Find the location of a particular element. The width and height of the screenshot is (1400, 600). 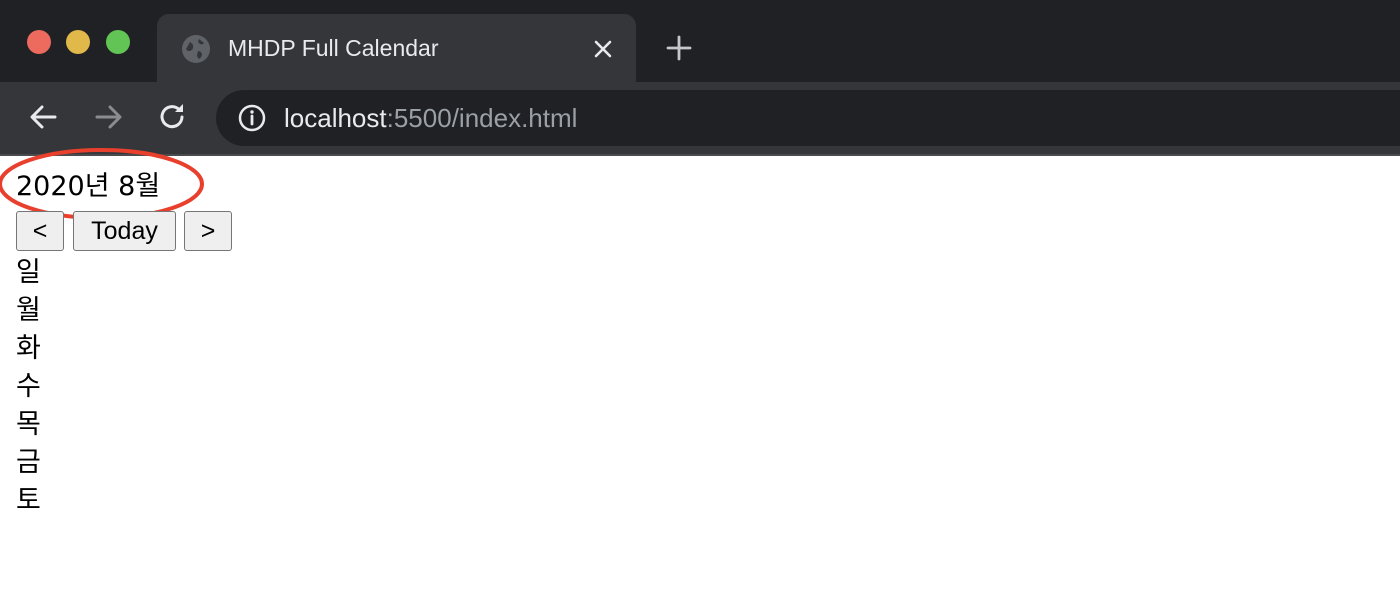

url-text: localhost:5500/index.html is located at coordinates (430, 118).